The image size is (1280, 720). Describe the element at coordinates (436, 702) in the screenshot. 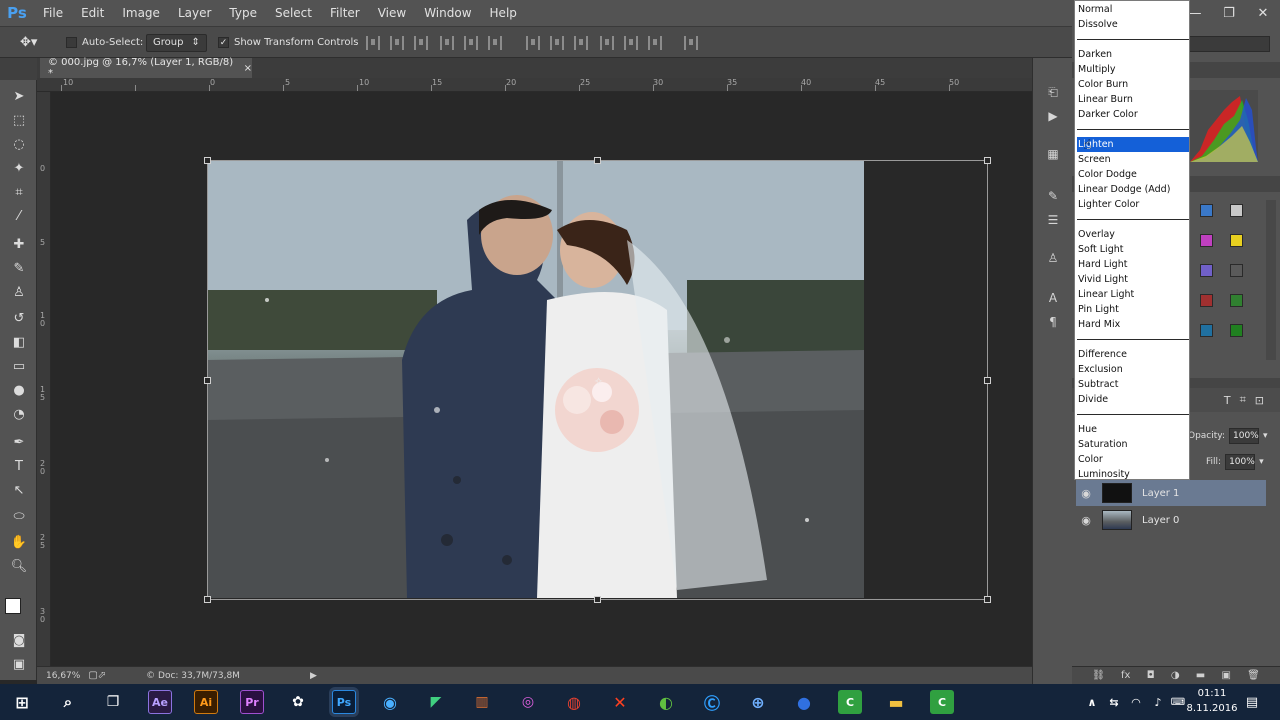

I see `app-icon: ◤` at that location.